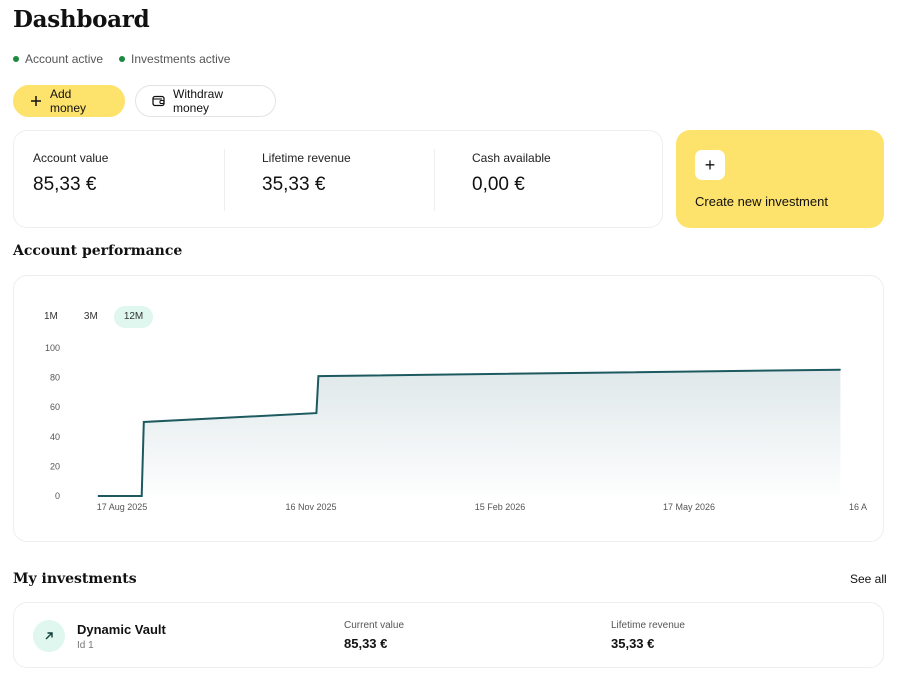  Describe the element at coordinates (500, 507) in the screenshot. I see `x-tick-label: 15 Feb 2026` at that location.